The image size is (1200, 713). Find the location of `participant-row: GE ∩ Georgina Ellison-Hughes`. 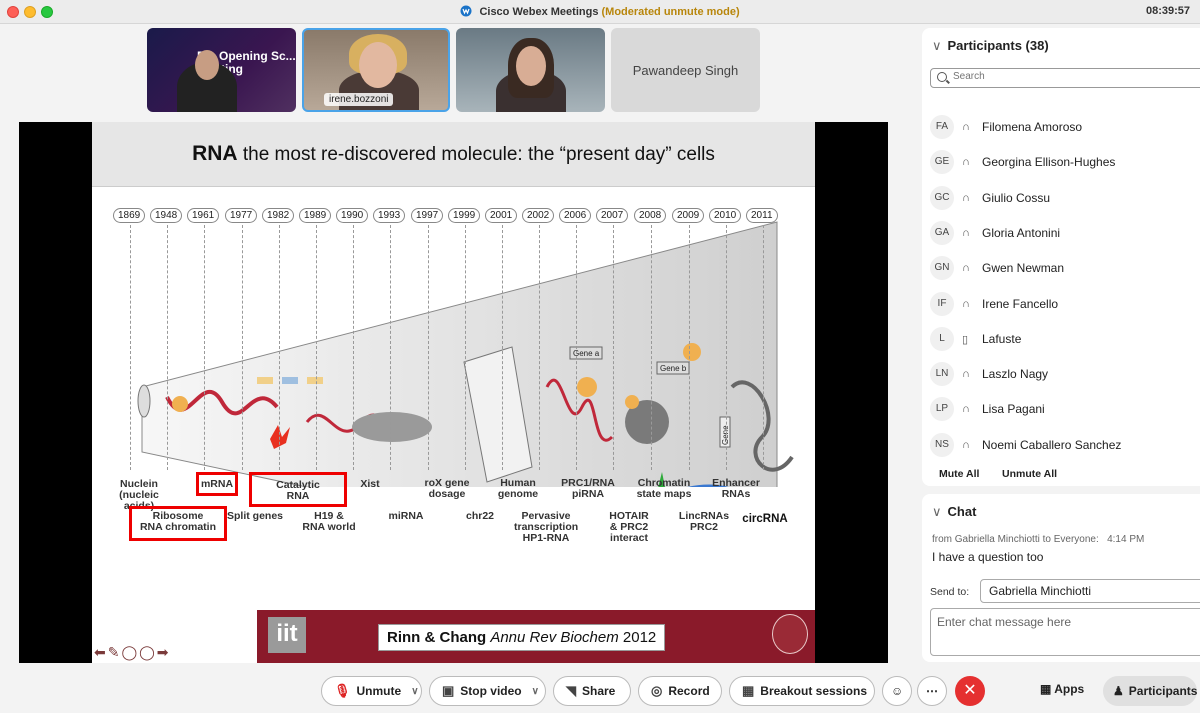

participant-row: GE ∩ Georgina Ellison-Hughes is located at coordinates (1065, 162).